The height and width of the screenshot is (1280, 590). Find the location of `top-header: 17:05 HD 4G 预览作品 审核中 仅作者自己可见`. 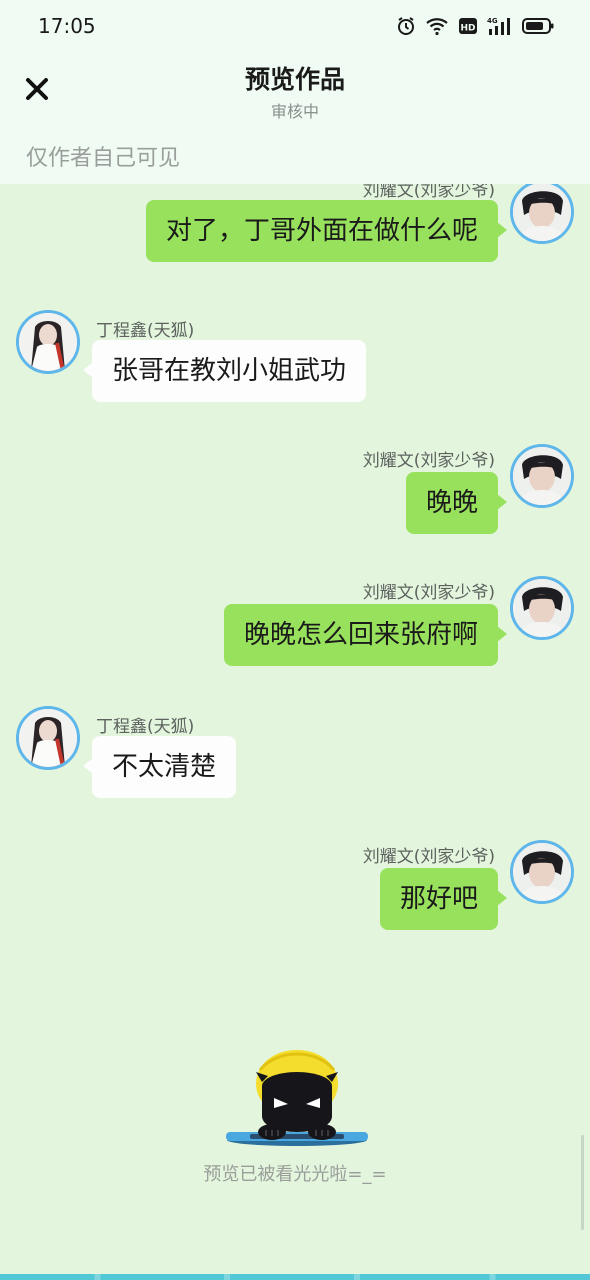

top-header: 17:05 HD 4G 预览作品 审核中 仅作者自己可见 is located at coordinates (295, 92).